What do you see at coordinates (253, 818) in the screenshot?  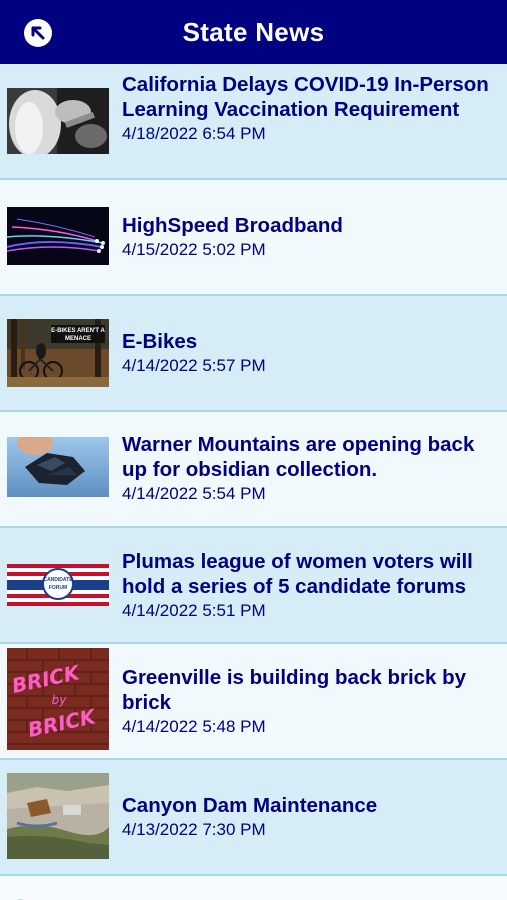 I see `news-item: Canyon Dam Maintenance 4/13/2022 7:30 PM` at bounding box center [253, 818].